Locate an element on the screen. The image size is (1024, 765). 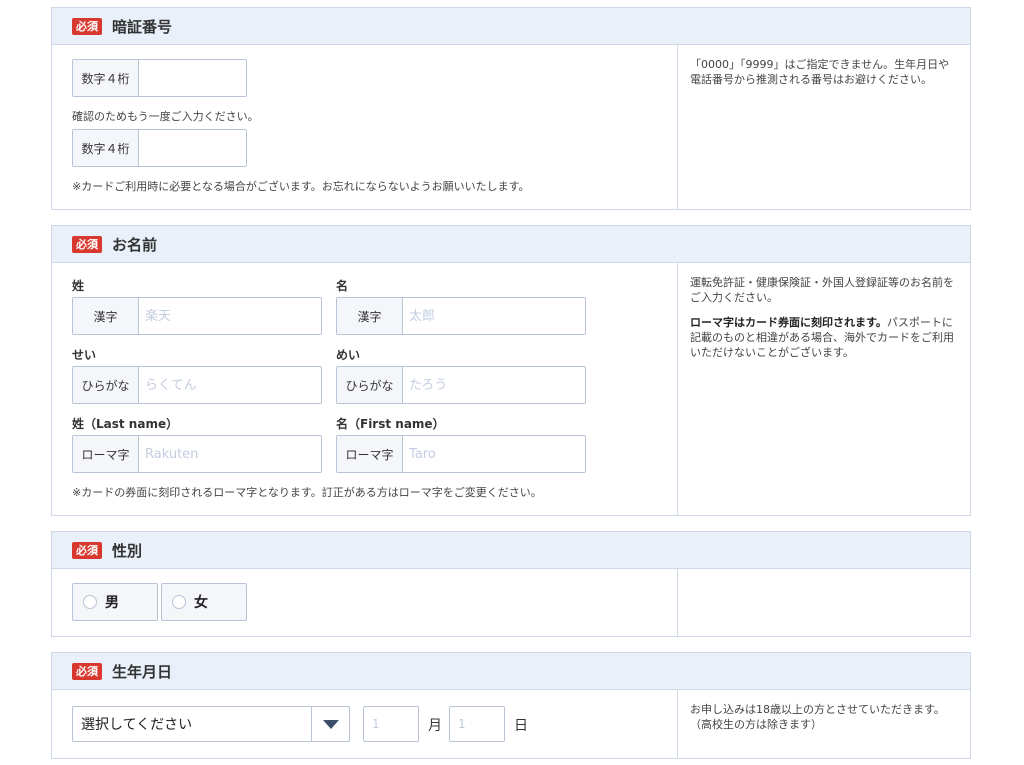
pin-confirm-field-label: 数字４桁 is located at coordinates (106, 148).